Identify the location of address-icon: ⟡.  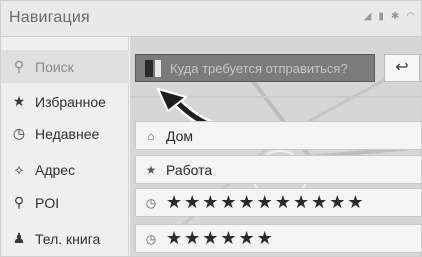
(19, 169).